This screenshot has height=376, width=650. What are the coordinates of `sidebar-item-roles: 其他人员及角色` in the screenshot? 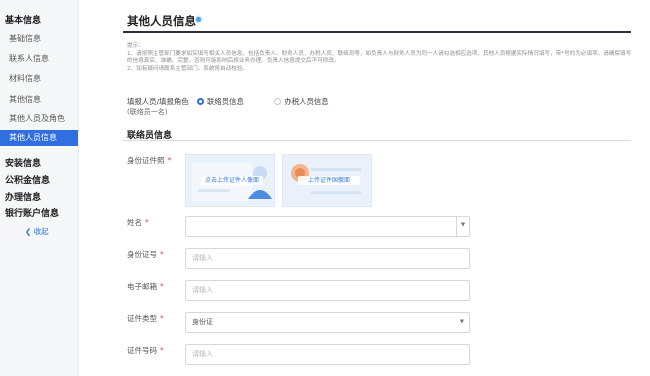 It's located at (39, 119).